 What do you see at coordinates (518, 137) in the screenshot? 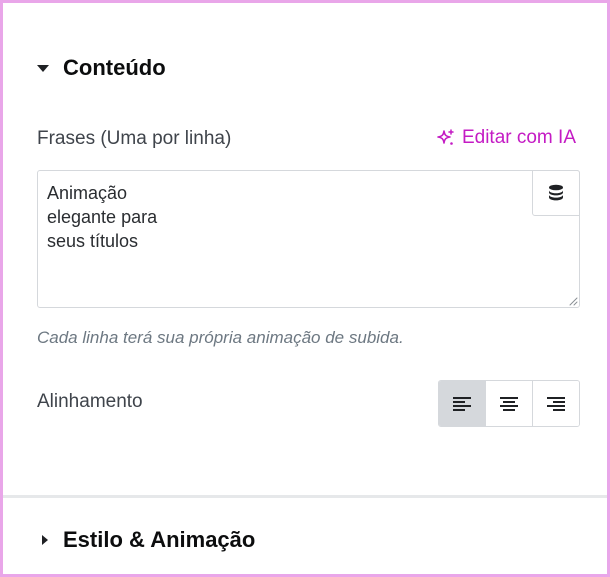
I see `edit-with-ai-label: Editar com IA` at bounding box center [518, 137].